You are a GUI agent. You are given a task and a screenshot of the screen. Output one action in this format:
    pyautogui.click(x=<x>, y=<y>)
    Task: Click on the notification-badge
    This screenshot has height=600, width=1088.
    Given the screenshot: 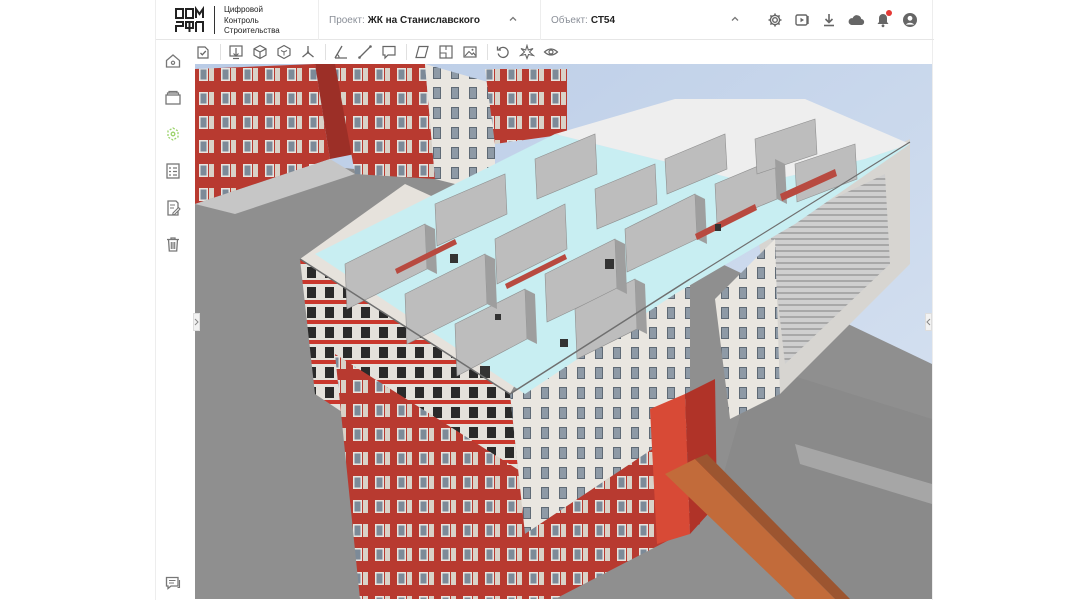 What is the action you would take?
    pyautogui.click(x=889, y=13)
    